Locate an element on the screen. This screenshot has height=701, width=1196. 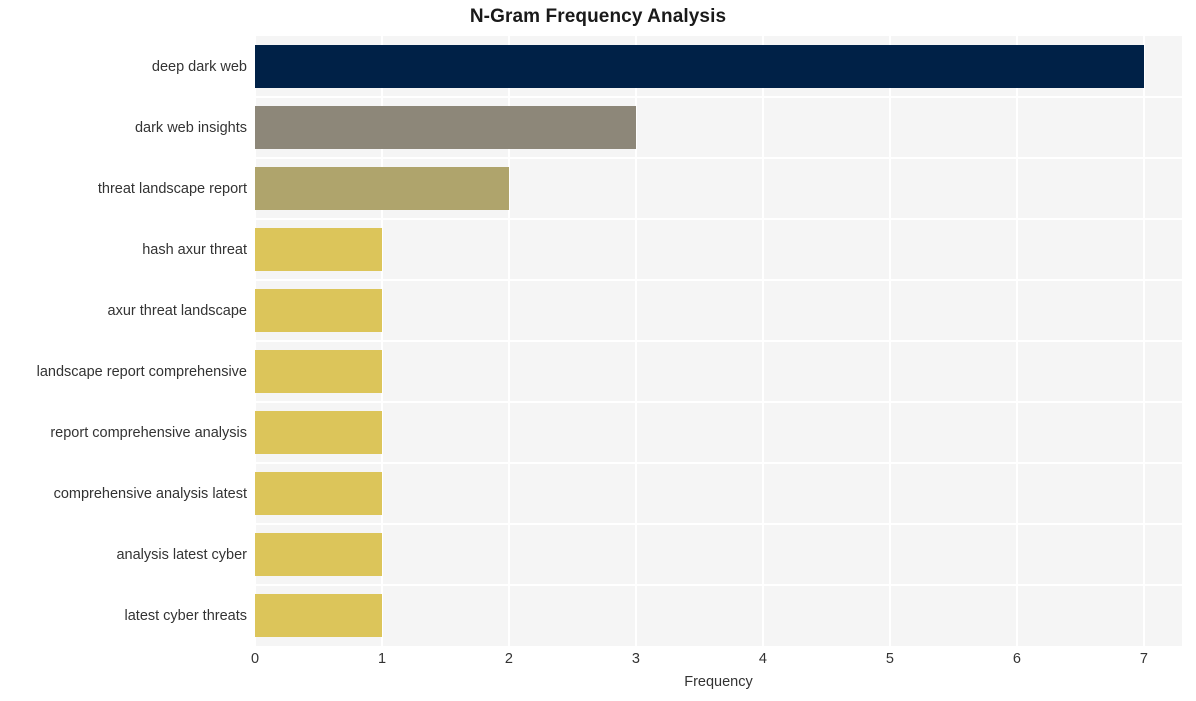
y-axis-tick-label: deep dark web is located at coordinates (199, 66).